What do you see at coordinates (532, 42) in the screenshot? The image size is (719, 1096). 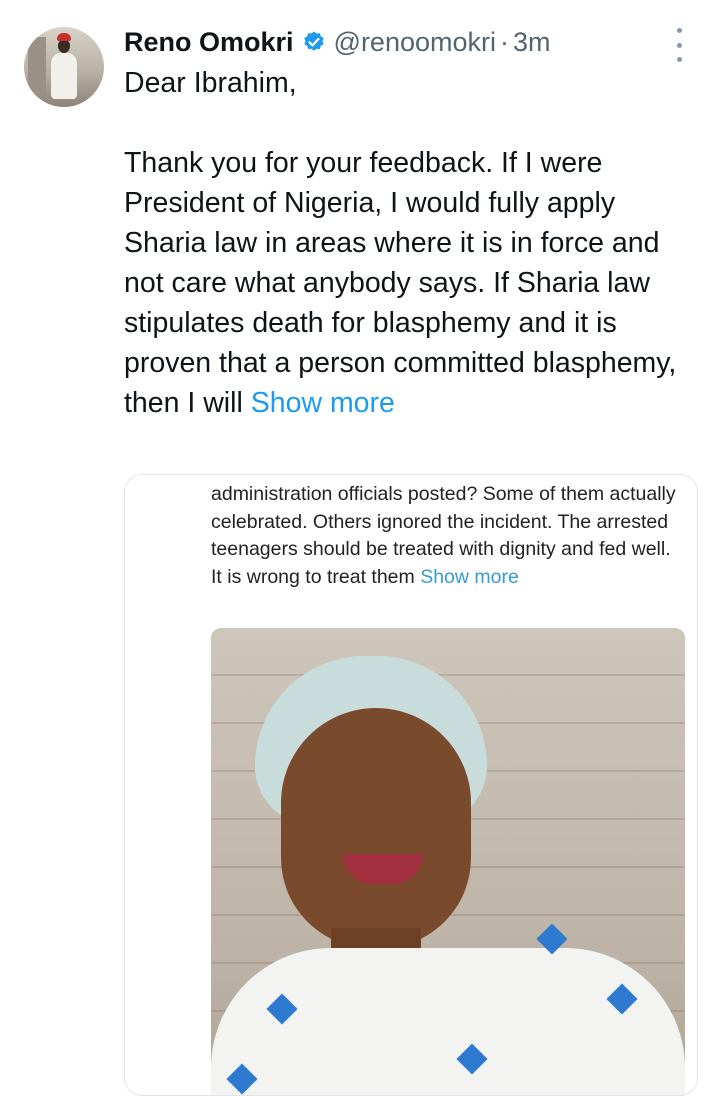 I see `tweet-timestamp: 3m` at bounding box center [532, 42].